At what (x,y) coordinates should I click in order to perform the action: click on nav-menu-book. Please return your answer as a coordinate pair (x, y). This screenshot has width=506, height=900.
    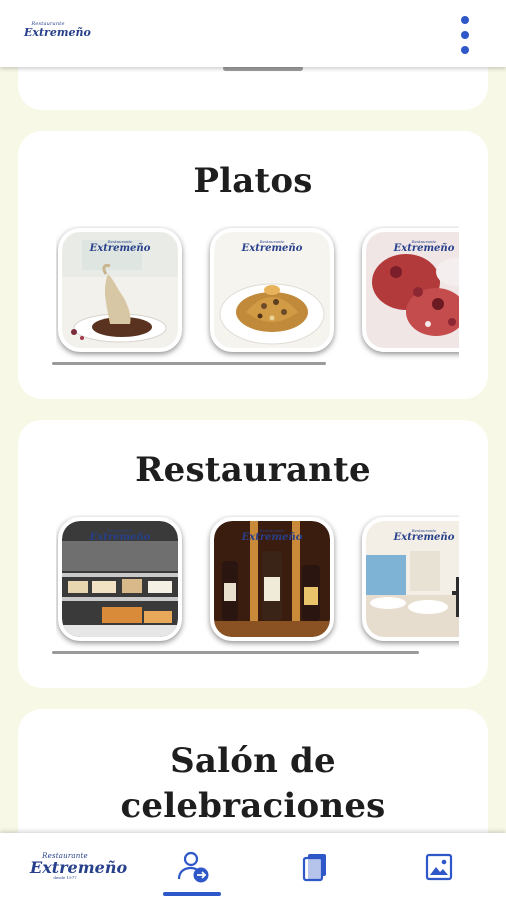
    Looking at the image, I should click on (316, 866).